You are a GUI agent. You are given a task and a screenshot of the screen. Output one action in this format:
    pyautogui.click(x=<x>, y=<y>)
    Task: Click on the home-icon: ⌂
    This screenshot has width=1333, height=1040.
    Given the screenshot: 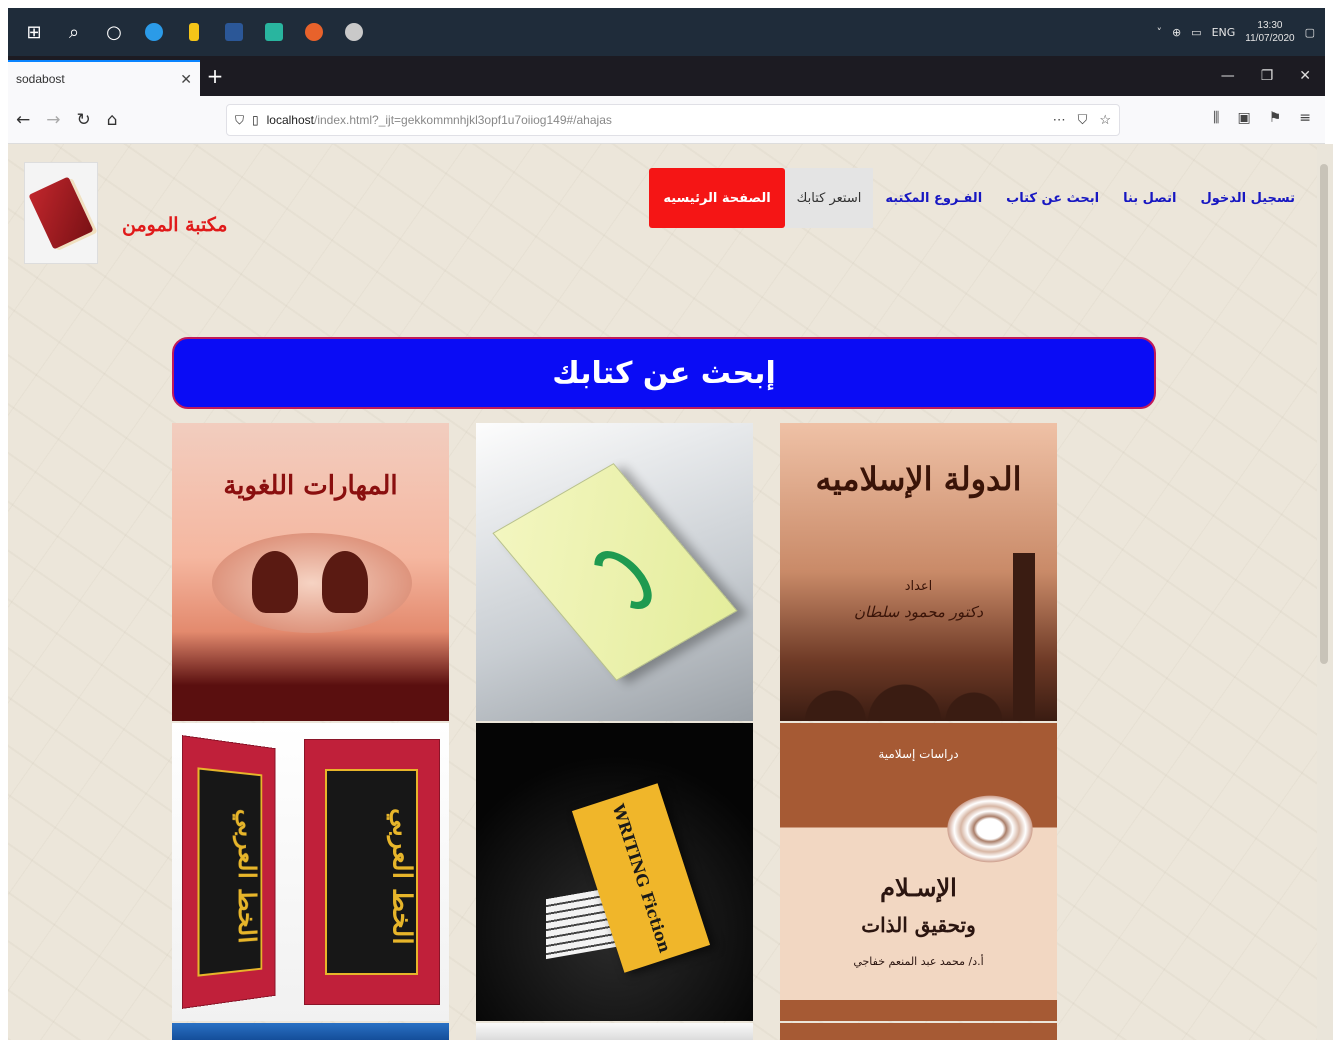 What is the action you would take?
    pyautogui.click(x=112, y=120)
    